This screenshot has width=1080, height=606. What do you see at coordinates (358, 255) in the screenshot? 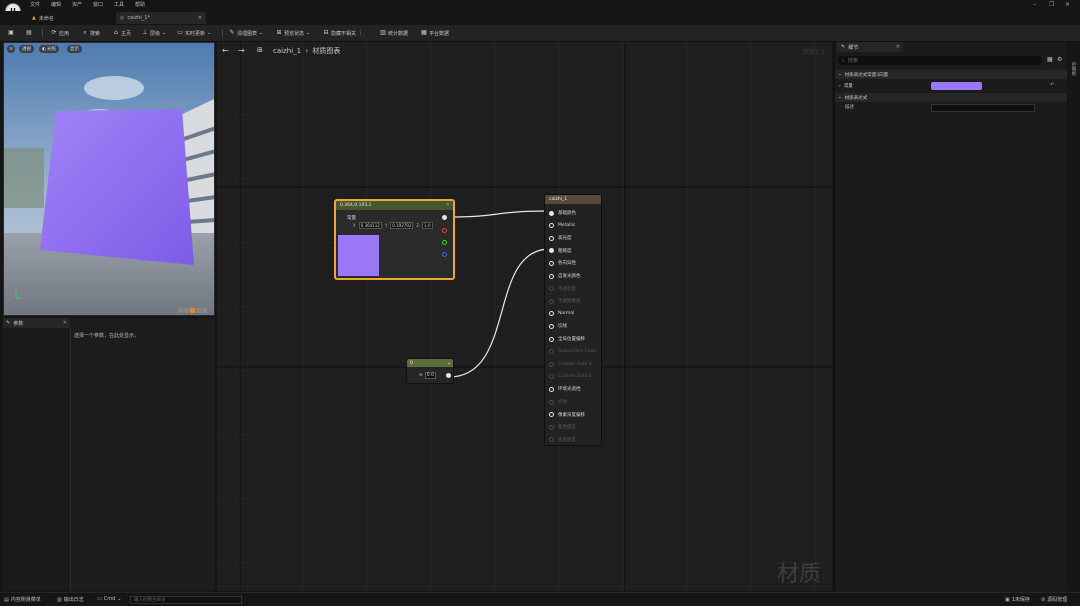
I see `color-swatch` at bounding box center [358, 255].